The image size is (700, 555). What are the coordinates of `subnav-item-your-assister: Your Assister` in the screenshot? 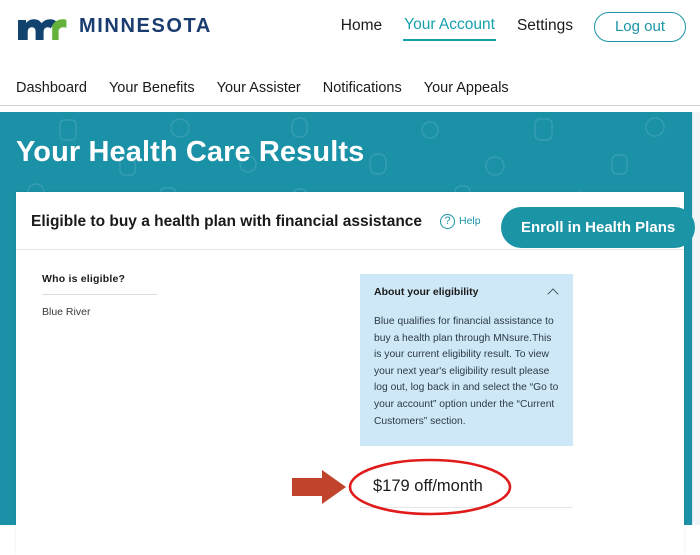 It's located at (259, 88).